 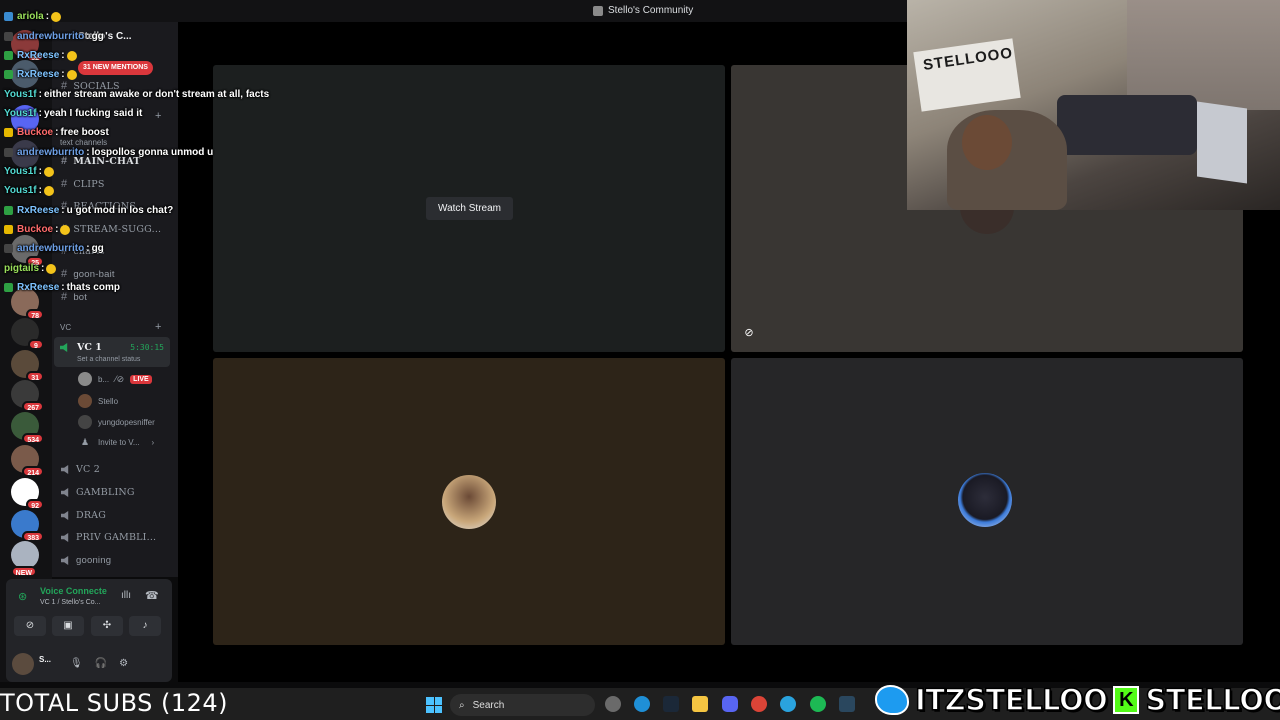 I want to click on channel-clips: # CLIPS, so click(x=83, y=184).